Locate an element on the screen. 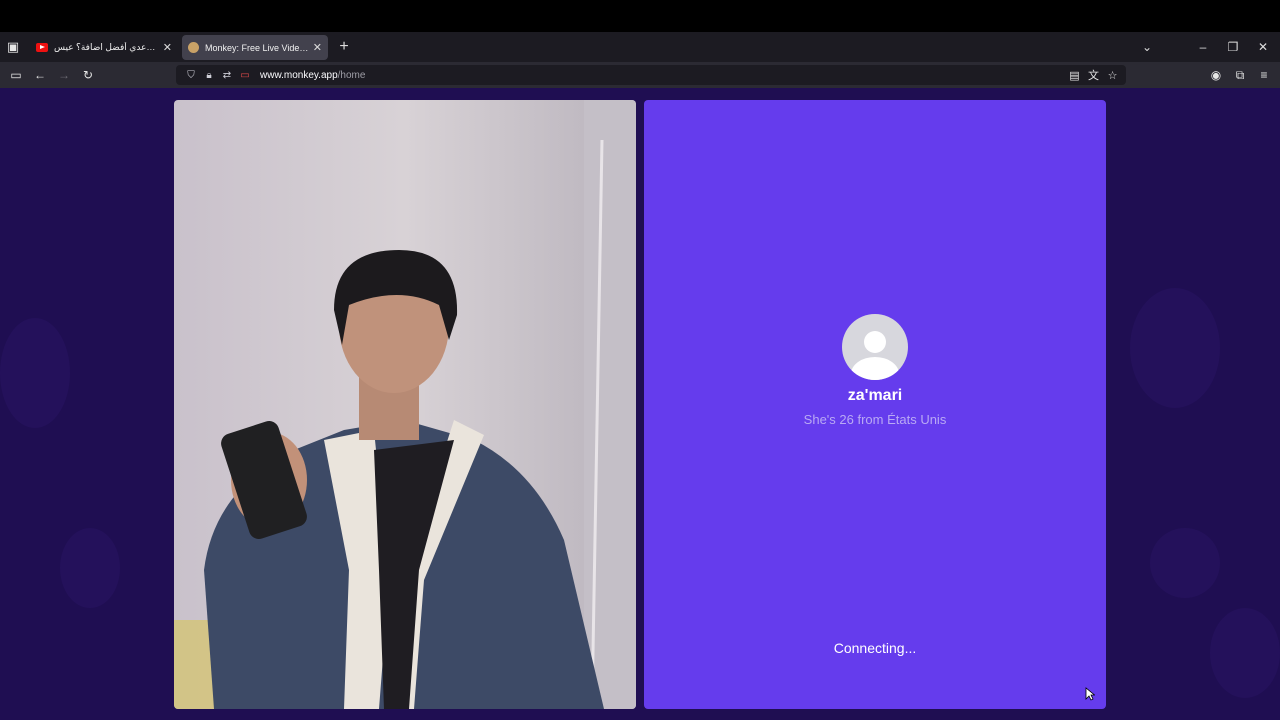 The width and height of the screenshot is (1280, 720). minimize-icon: – is located at coordinates (1203, 47).